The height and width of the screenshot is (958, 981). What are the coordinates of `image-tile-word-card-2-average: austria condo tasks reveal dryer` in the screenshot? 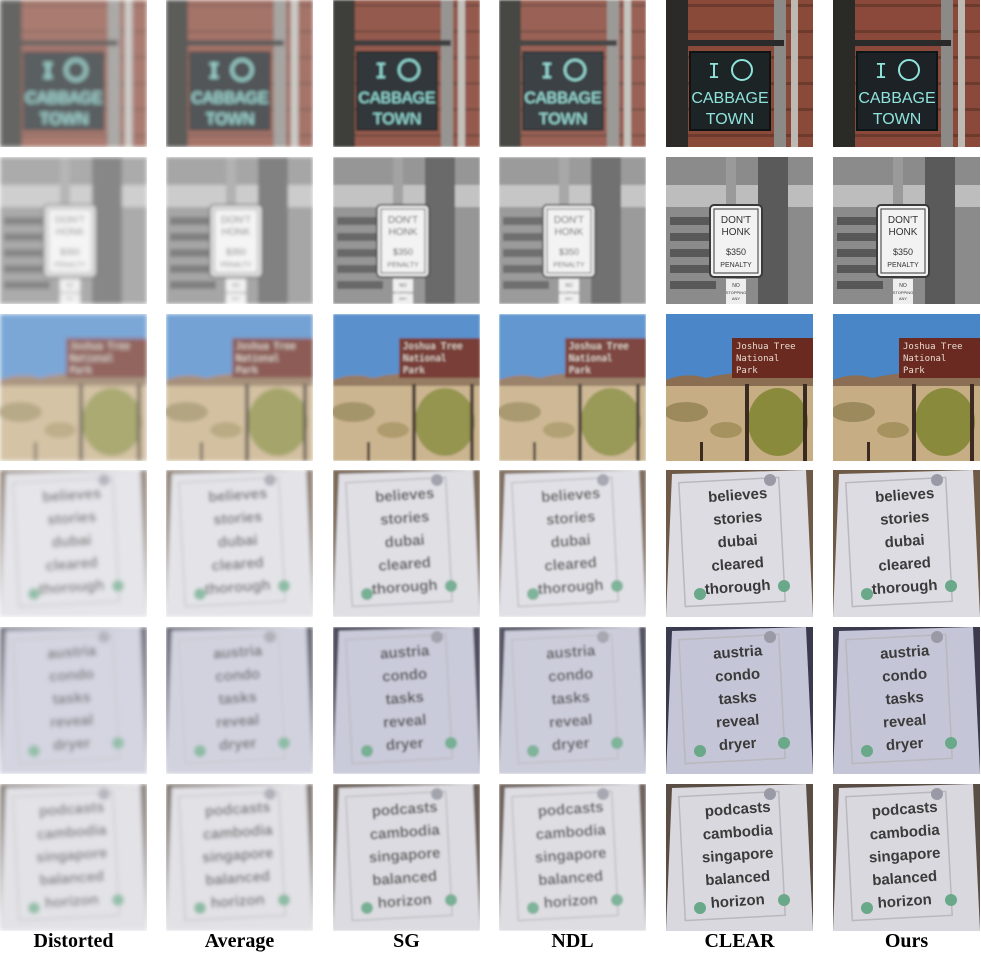 It's located at (239, 700).